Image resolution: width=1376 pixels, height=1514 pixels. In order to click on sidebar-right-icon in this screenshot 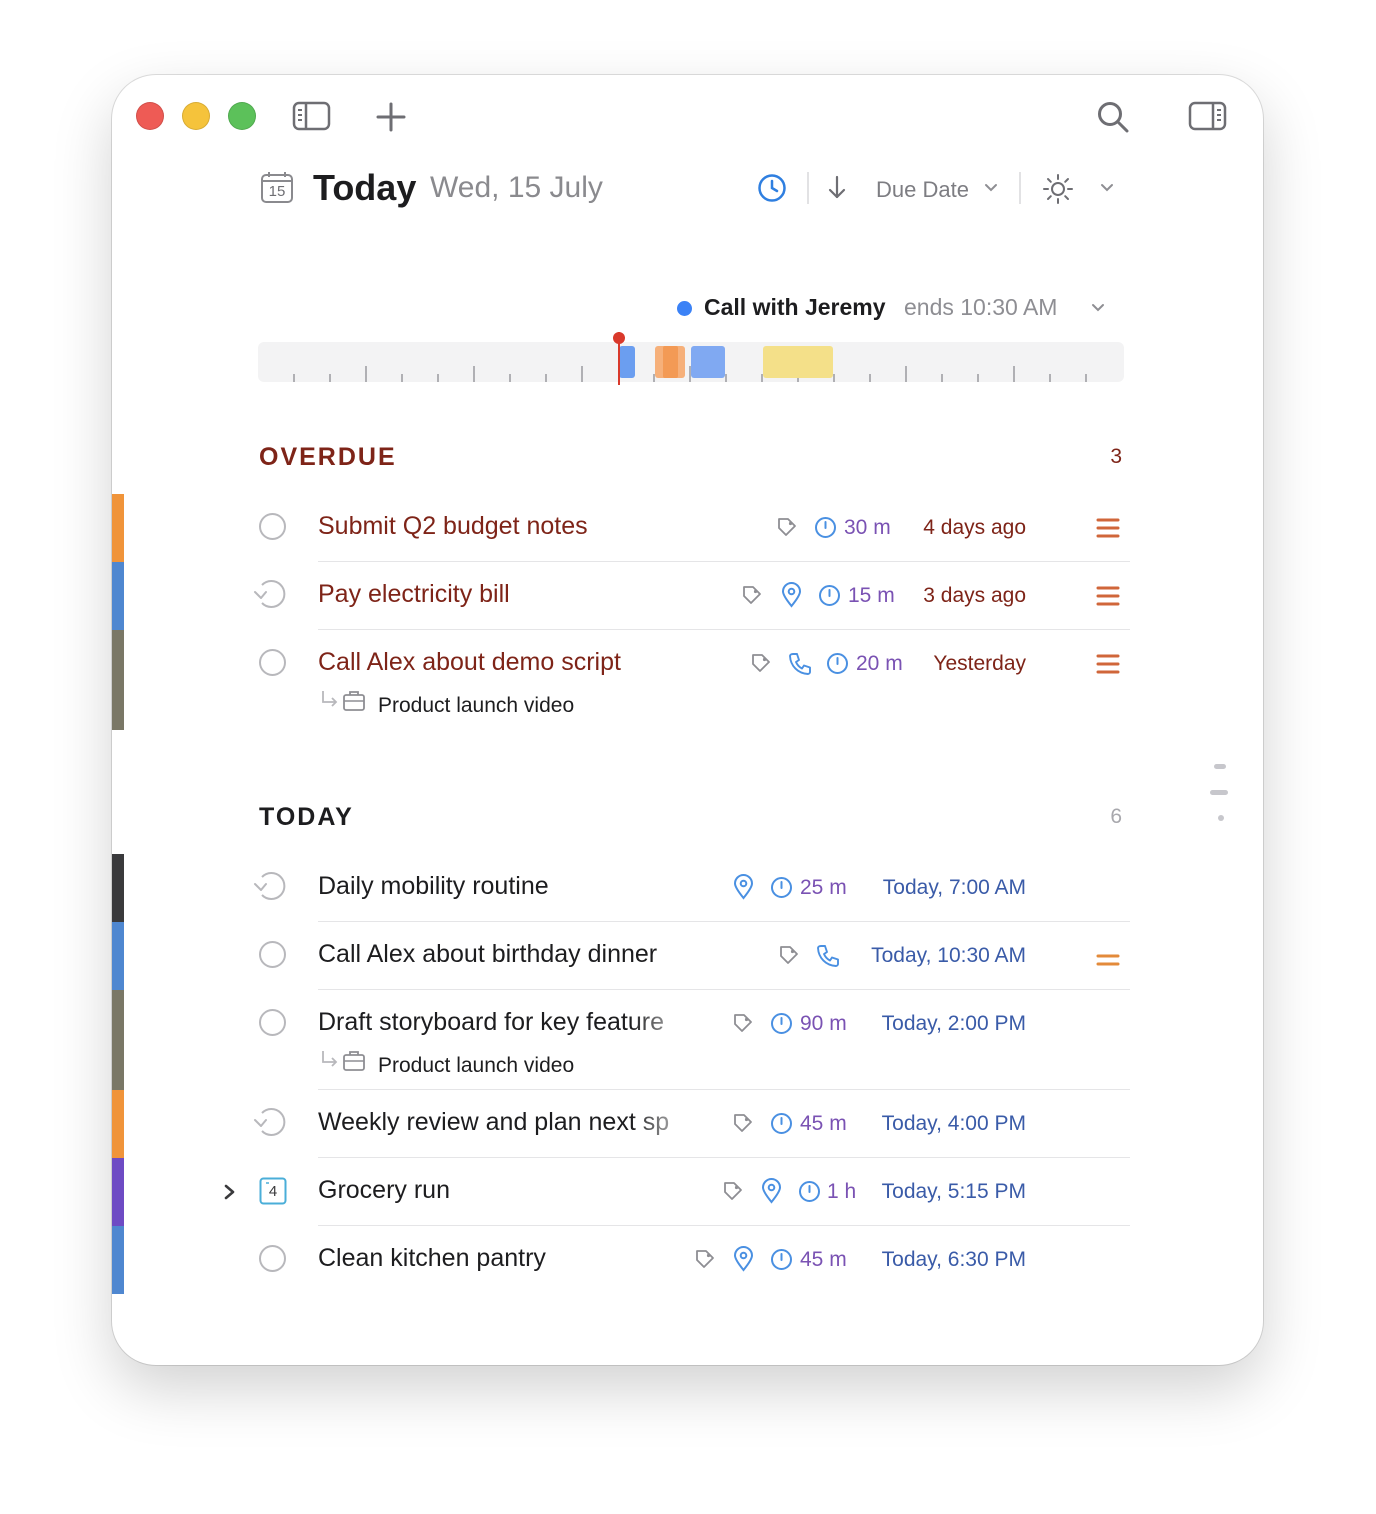, I will do `click(1208, 116)`.